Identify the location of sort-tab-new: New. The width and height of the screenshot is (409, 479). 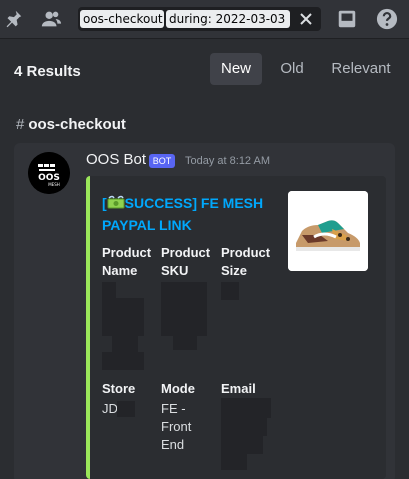
(236, 69).